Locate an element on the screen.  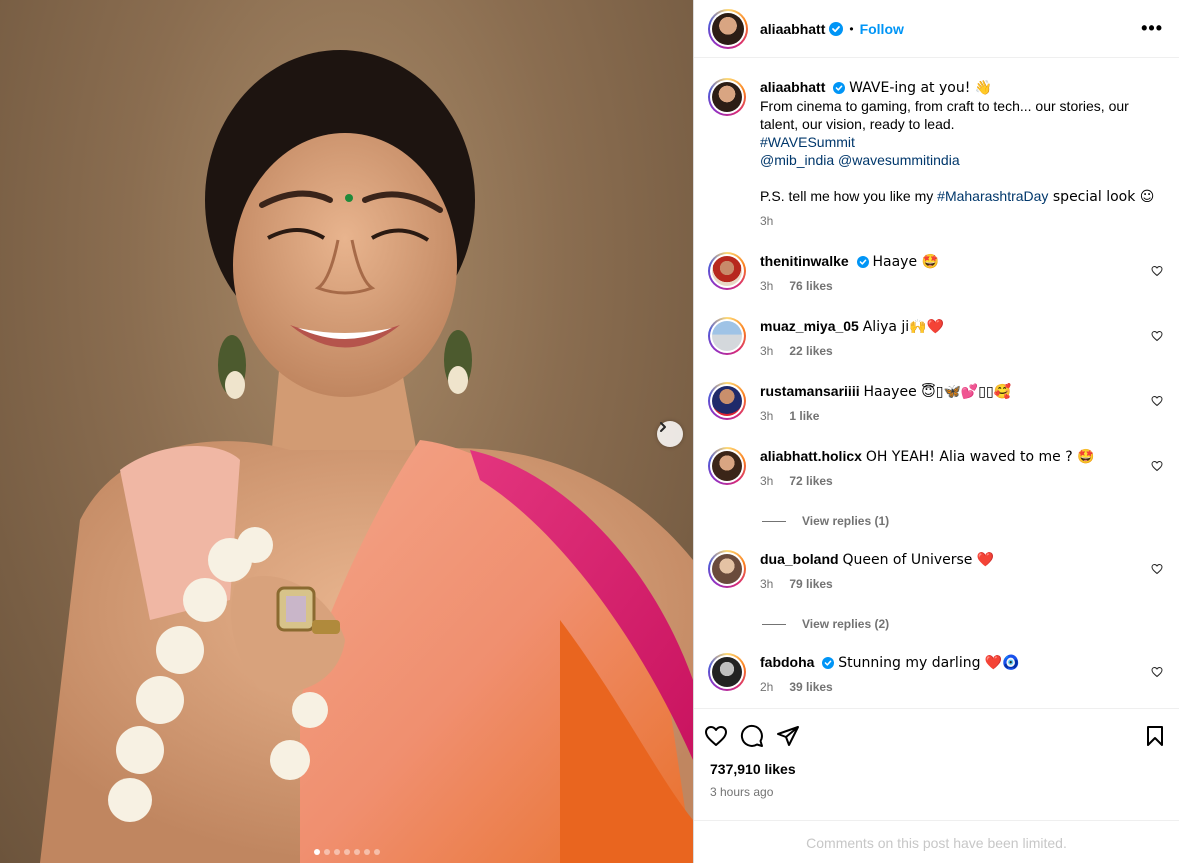
comment-time: 2h is located at coordinates (767, 687).